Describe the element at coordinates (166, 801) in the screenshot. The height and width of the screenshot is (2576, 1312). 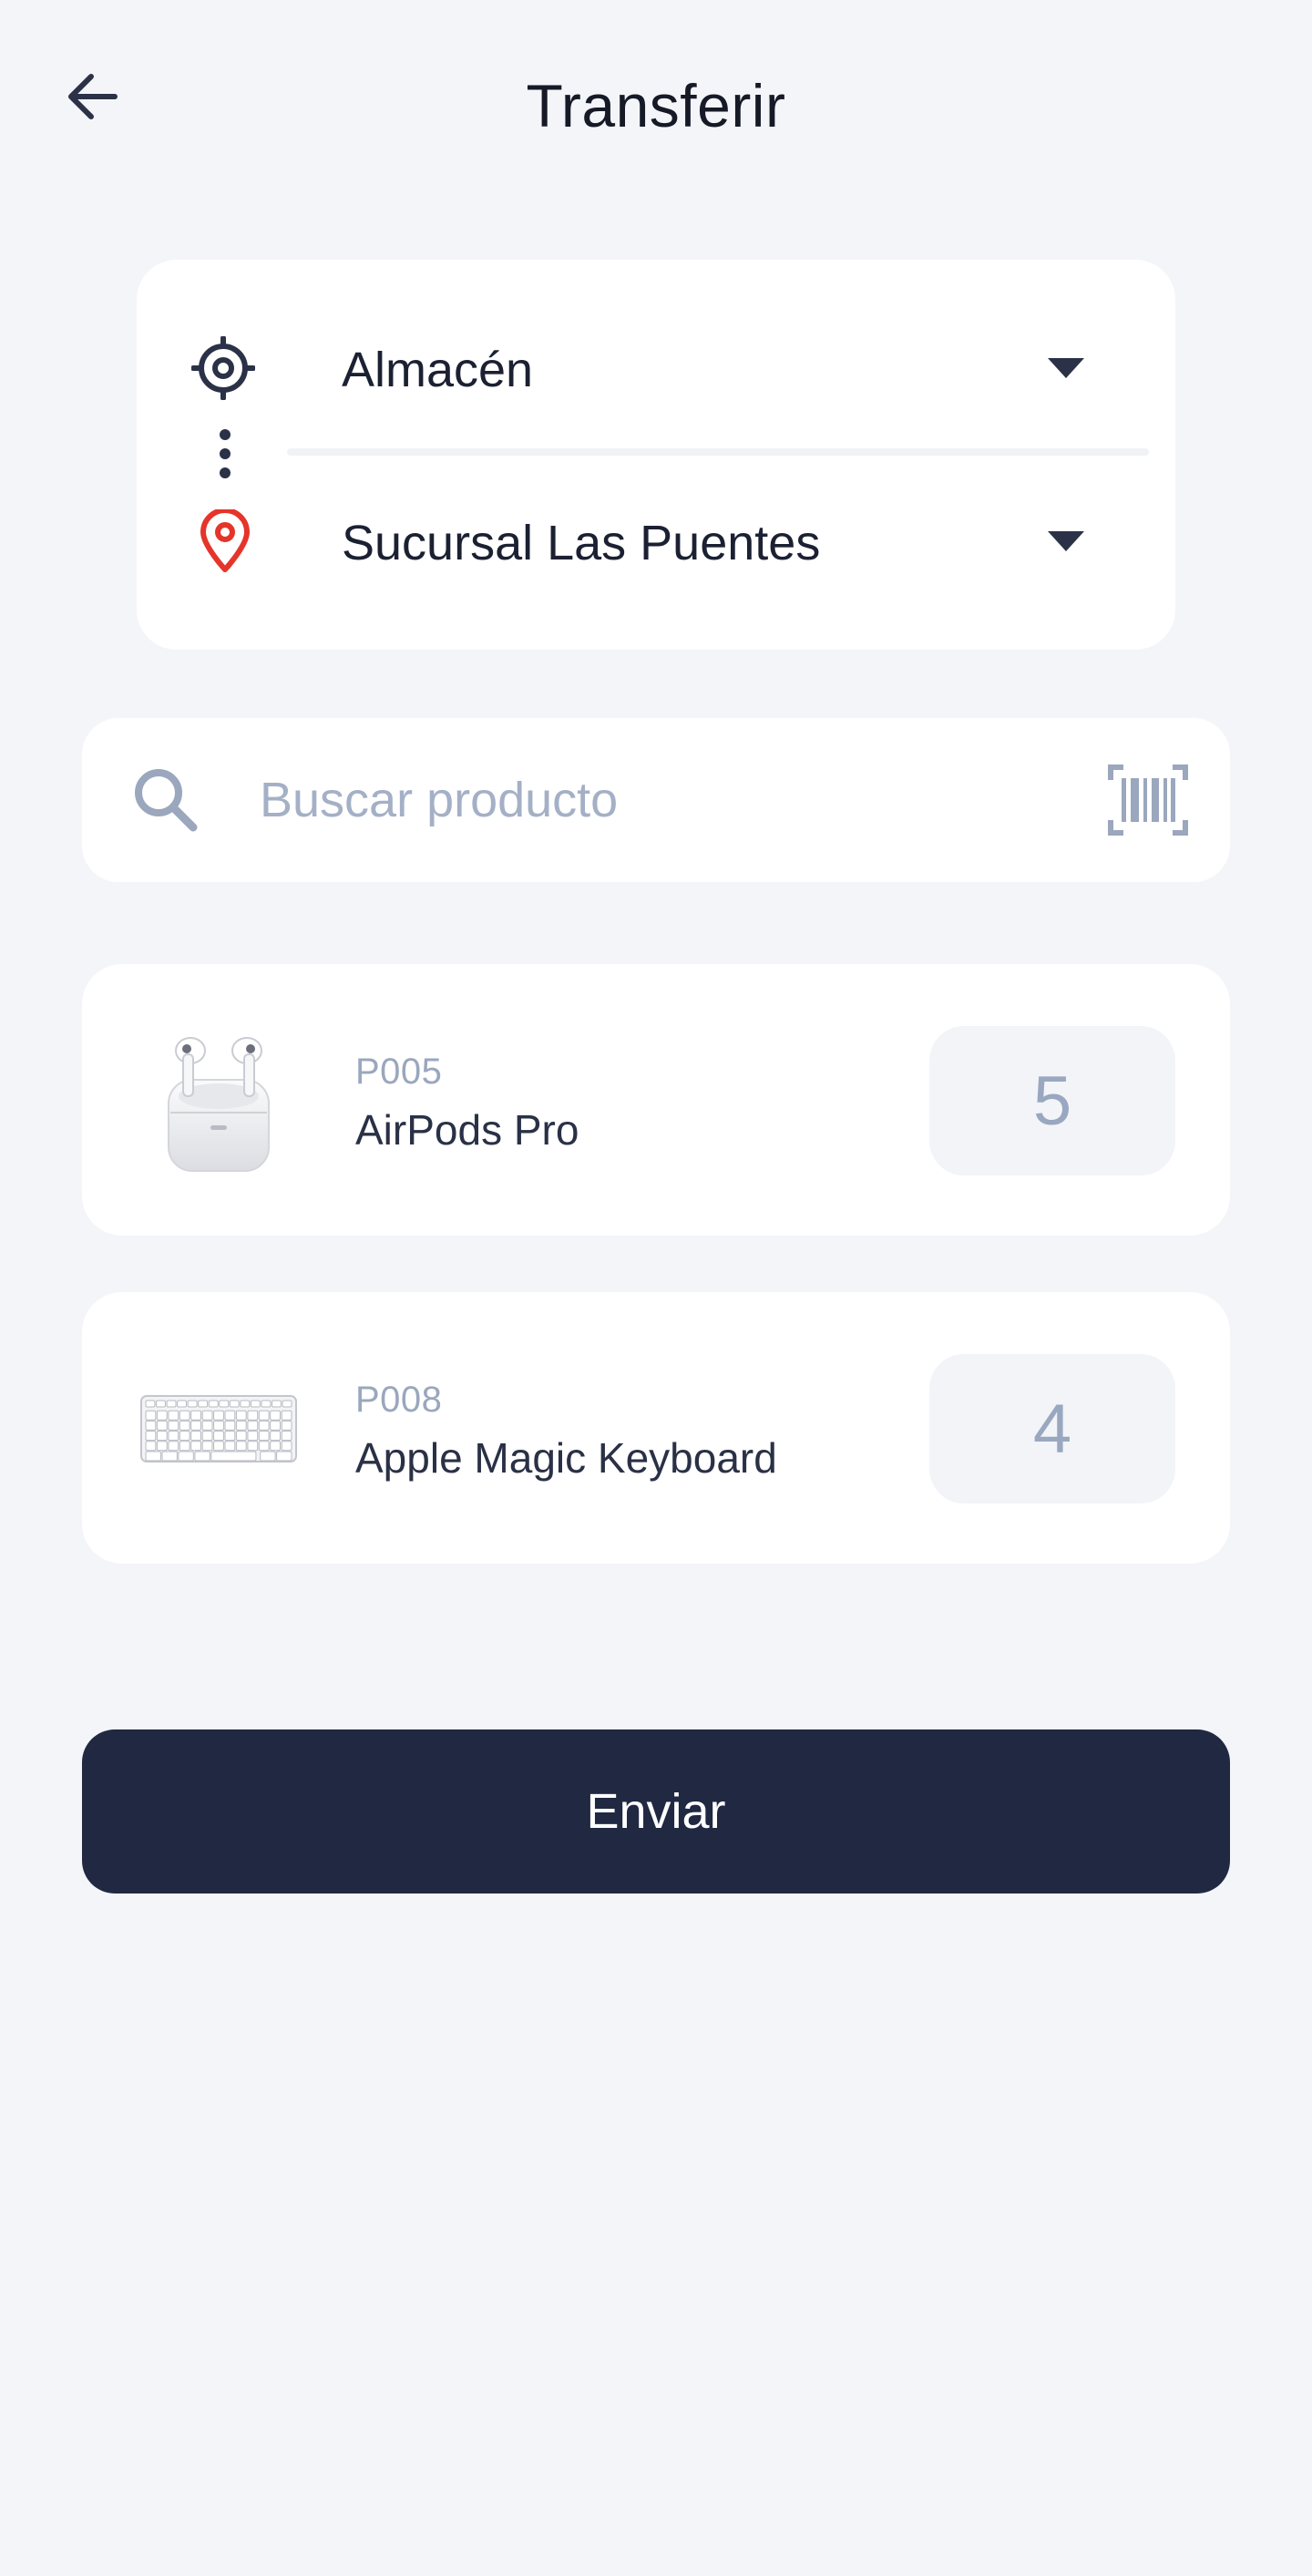
I see `search-icon` at that location.